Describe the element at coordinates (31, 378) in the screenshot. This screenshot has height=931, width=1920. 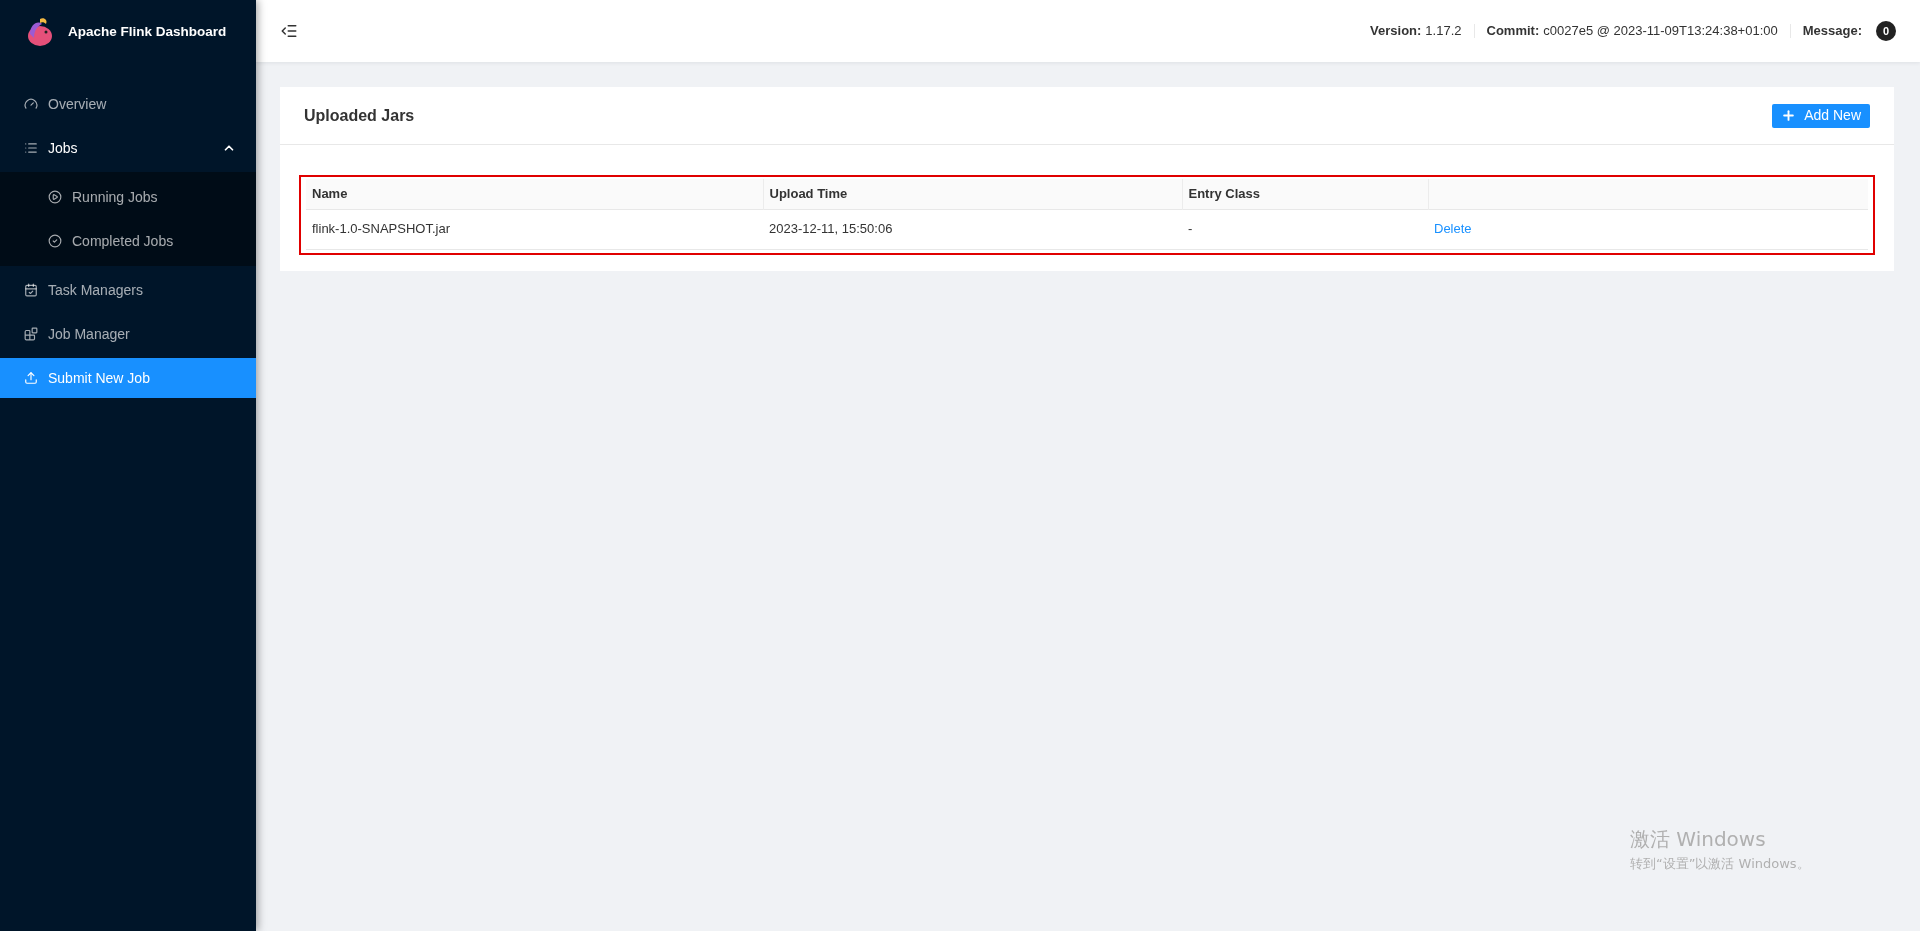
I see `upload-icon` at that location.